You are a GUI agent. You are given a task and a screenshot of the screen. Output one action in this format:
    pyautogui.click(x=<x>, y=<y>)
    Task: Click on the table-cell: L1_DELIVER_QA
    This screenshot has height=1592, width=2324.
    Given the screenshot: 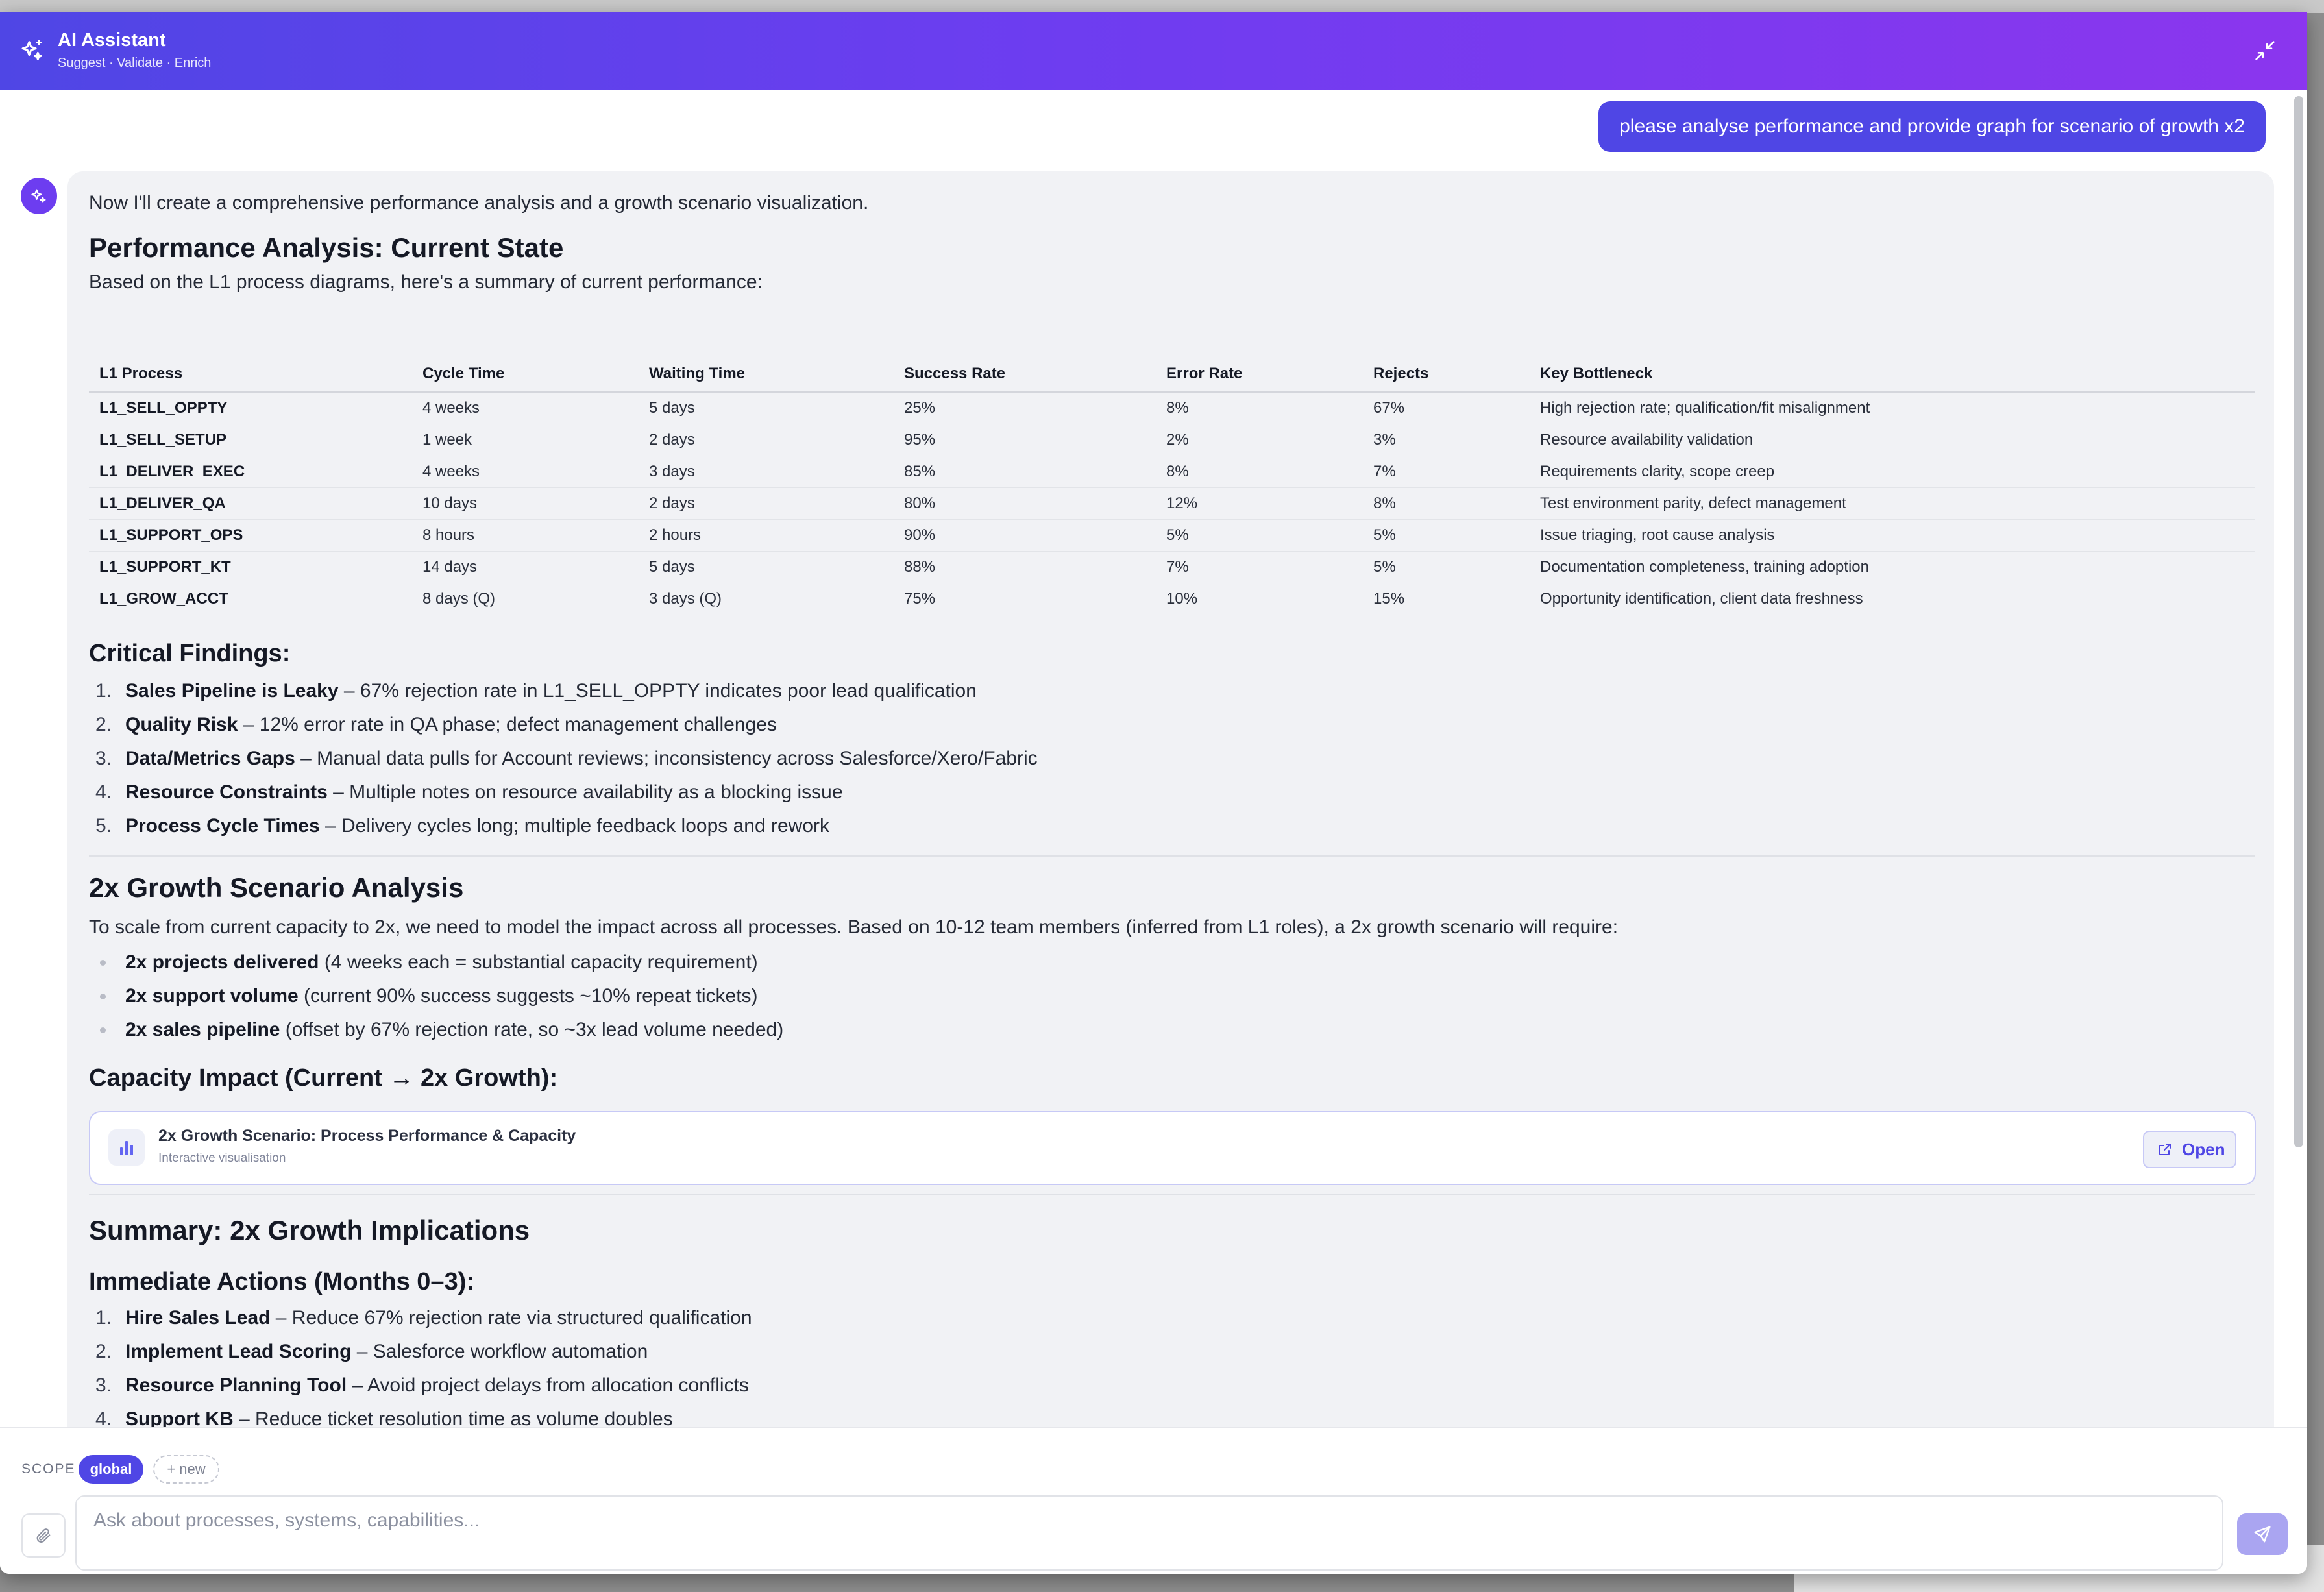 What is the action you would take?
    pyautogui.click(x=250, y=503)
    